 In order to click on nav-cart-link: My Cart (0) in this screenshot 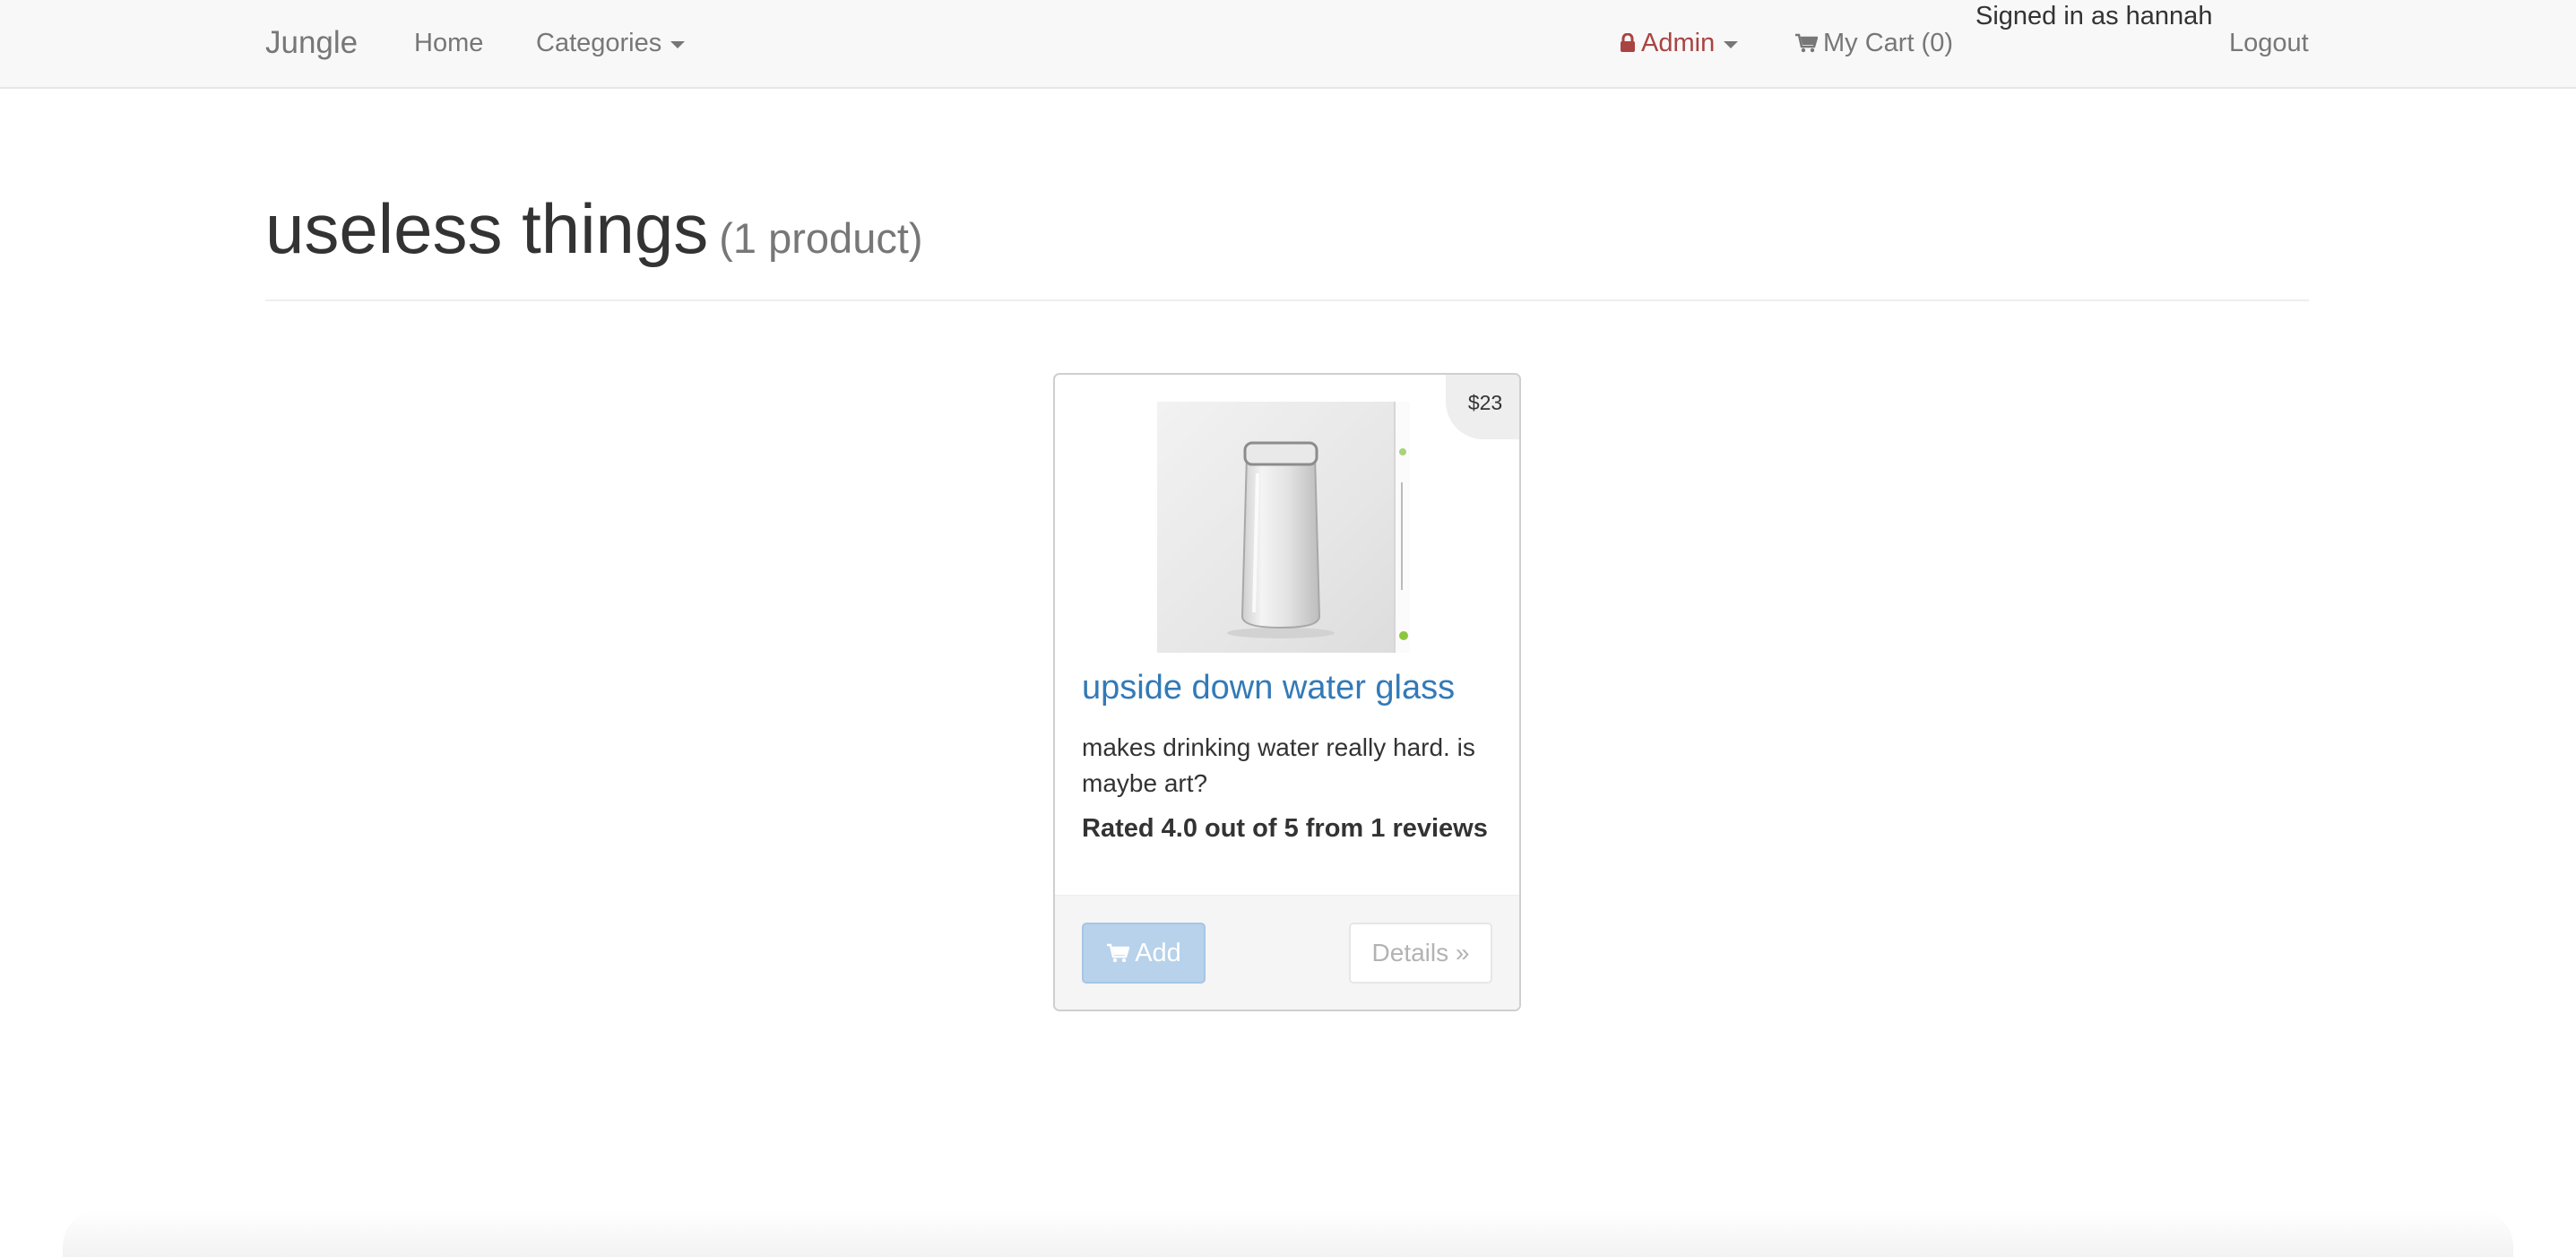, I will do `click(1873, 43)`.